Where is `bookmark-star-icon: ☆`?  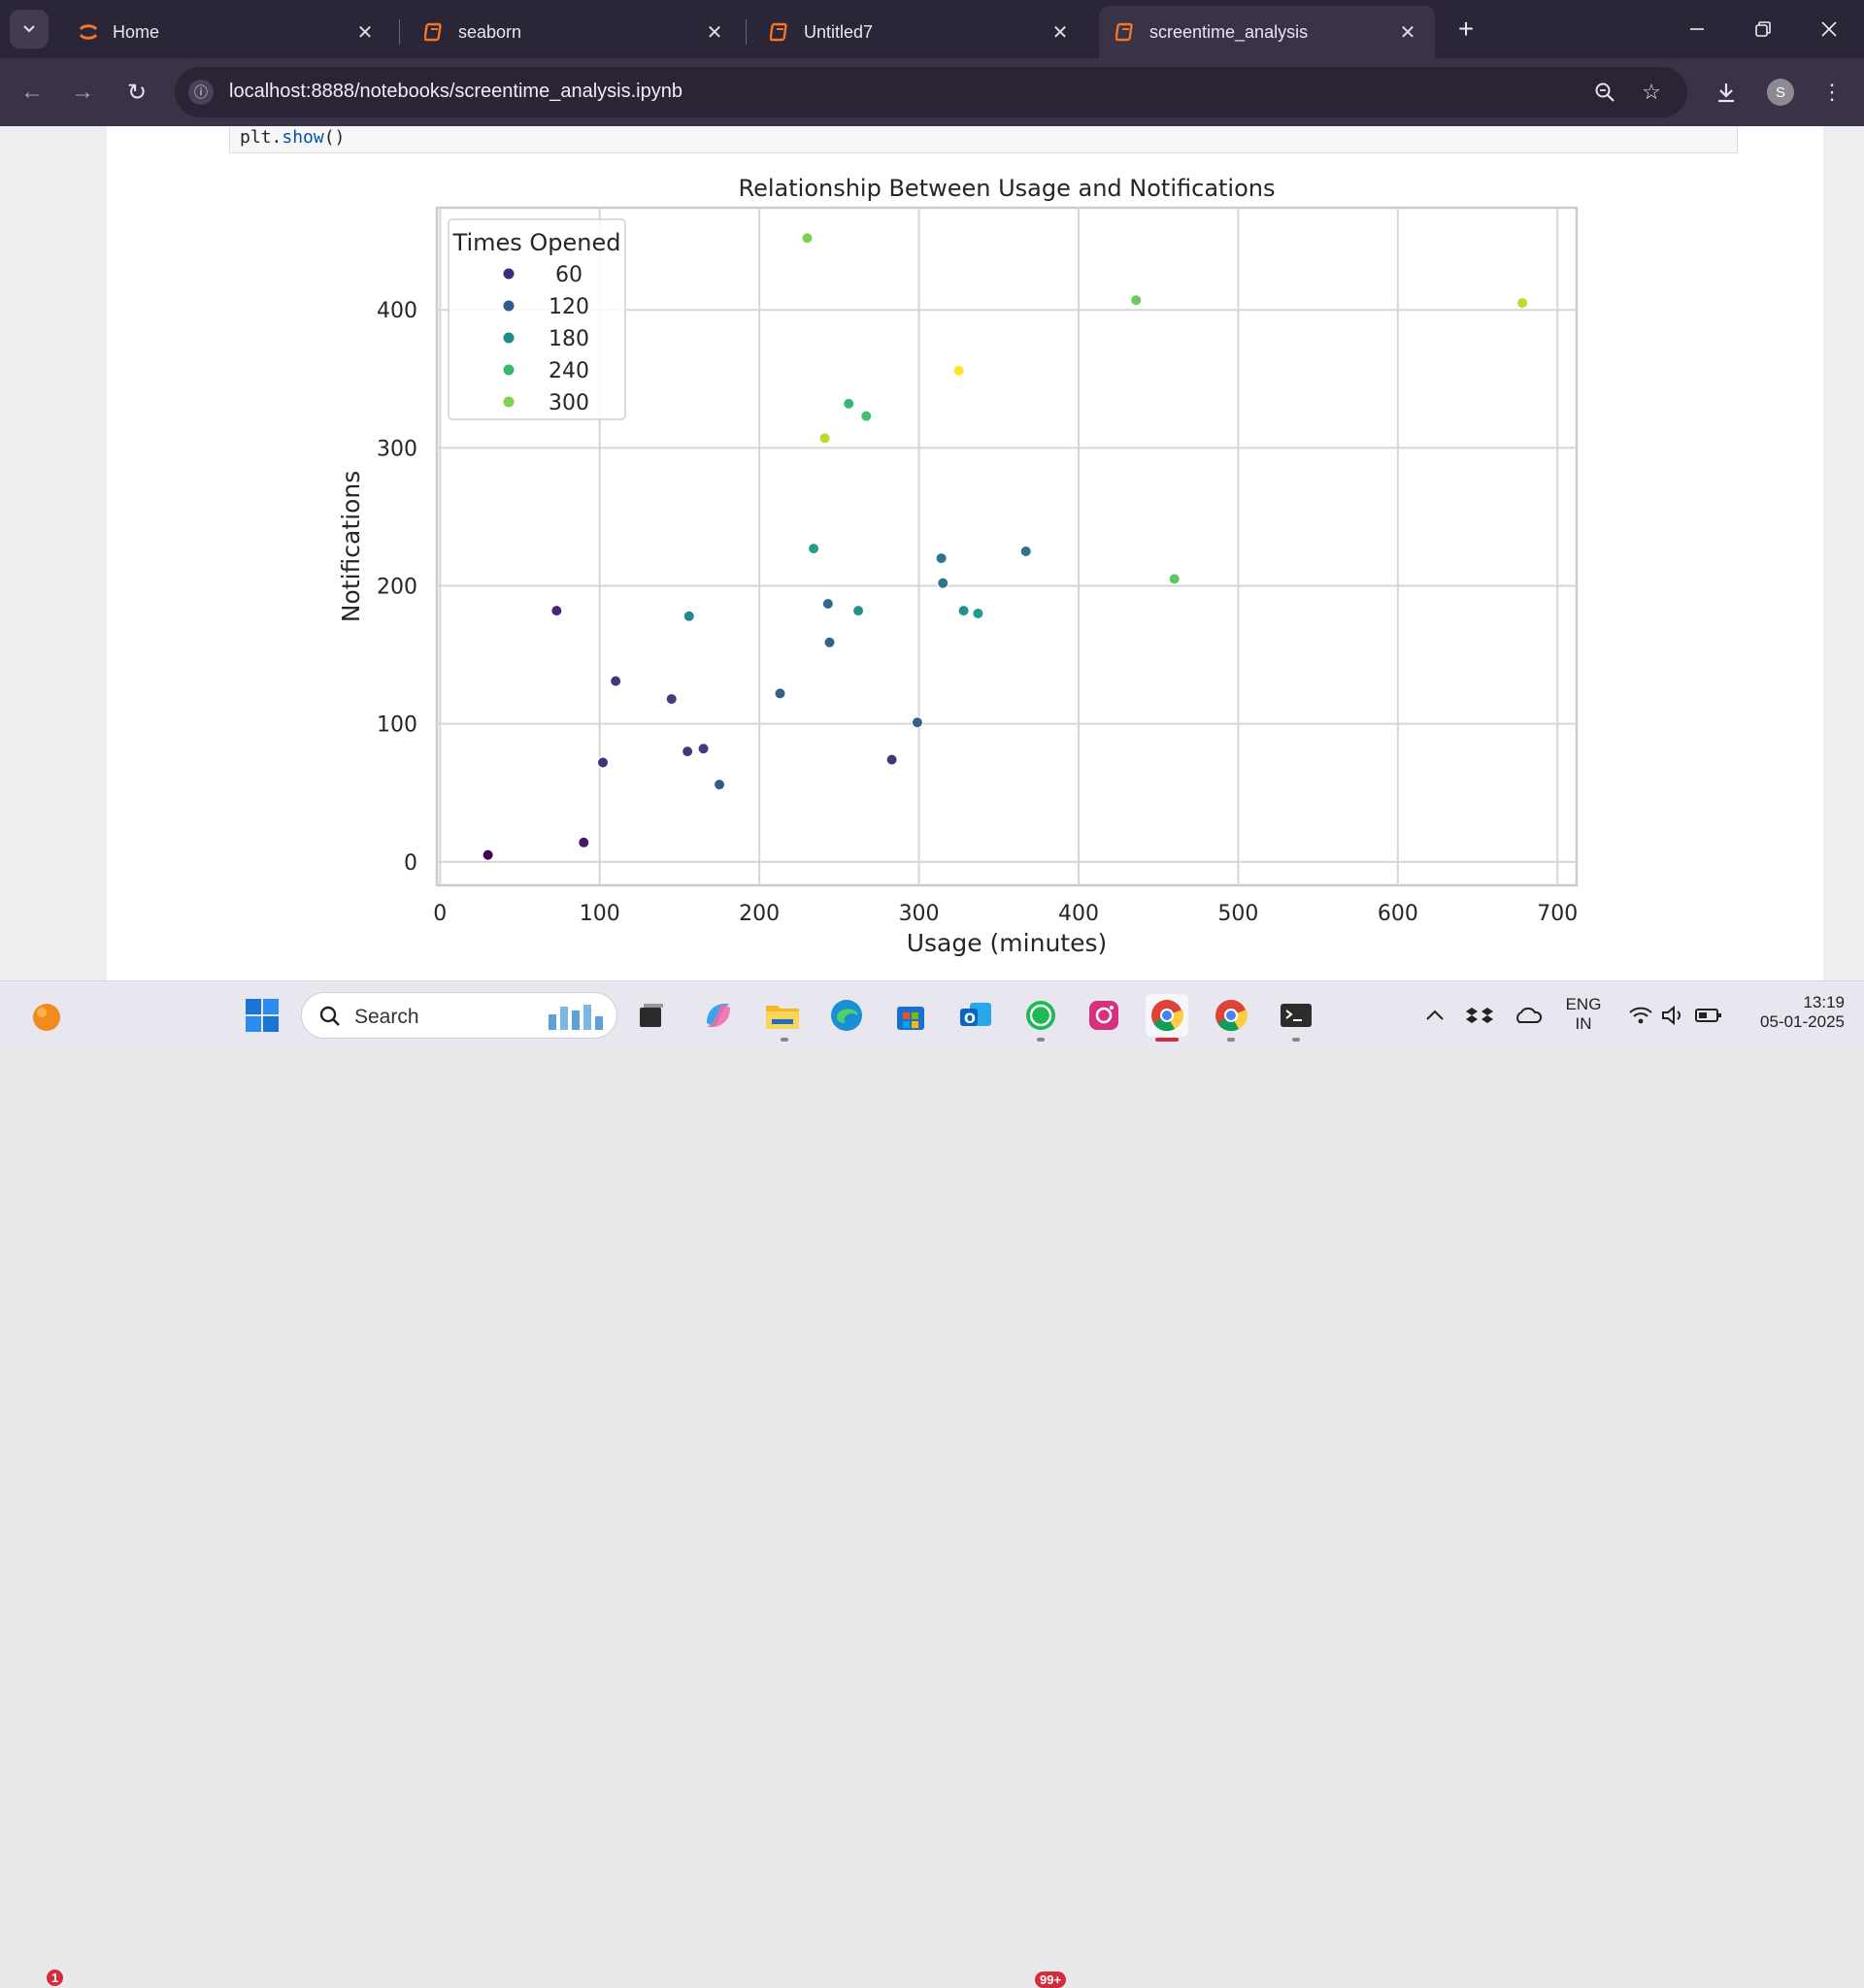 bookmark-star-icon: ☆ is located at coordinates (1651, 93).